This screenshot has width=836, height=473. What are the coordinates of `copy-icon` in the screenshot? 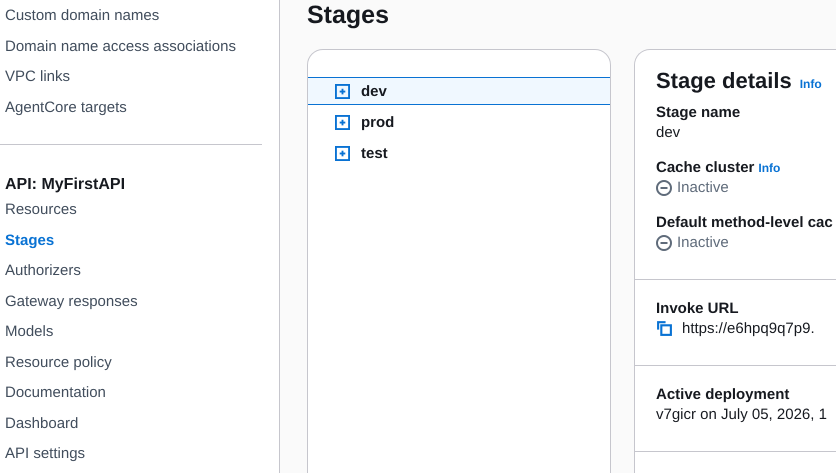 It's located at (664, 328).